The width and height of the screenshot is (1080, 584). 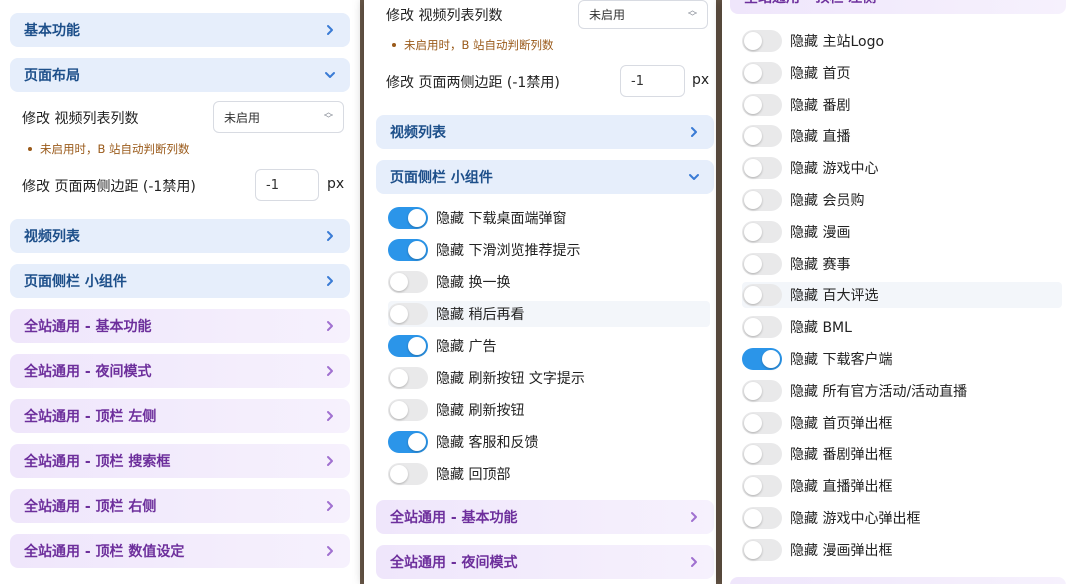 I want to click on toggle-label: 隐藏 下载客户端, so click(x=841, y=360).